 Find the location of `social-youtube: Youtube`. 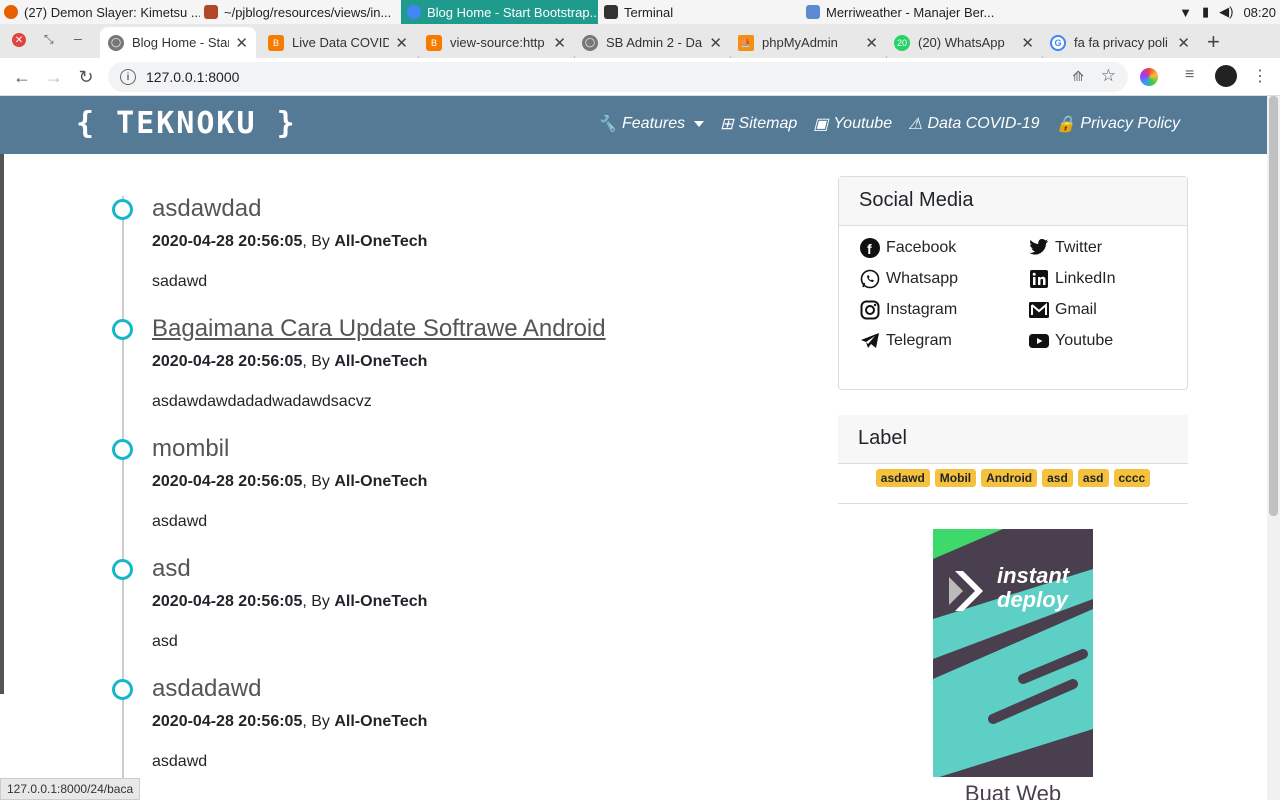

social-youtube: Youtube is located at coordinates (1104, 341).